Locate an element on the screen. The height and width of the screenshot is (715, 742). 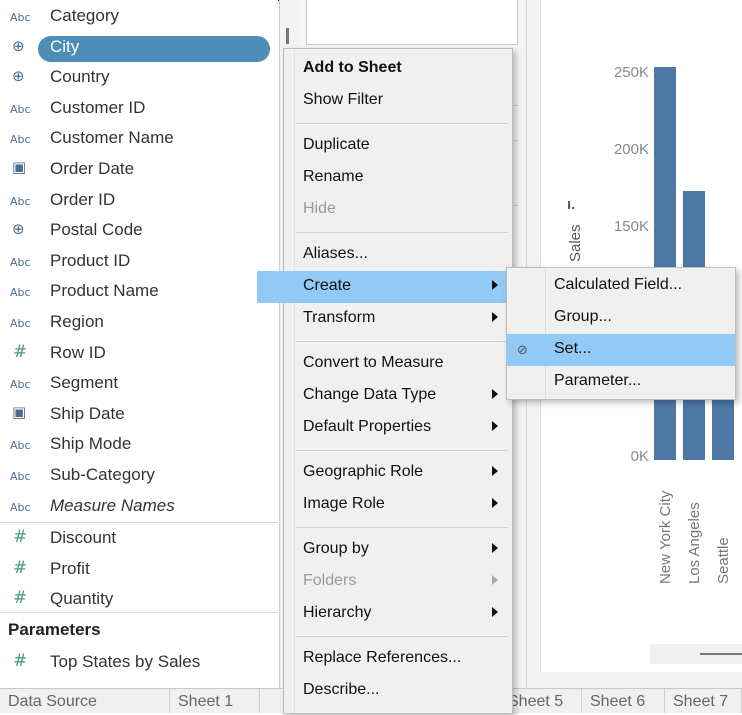
menu-item-duplicate: Duplicate is located at coordinates (398, 146).